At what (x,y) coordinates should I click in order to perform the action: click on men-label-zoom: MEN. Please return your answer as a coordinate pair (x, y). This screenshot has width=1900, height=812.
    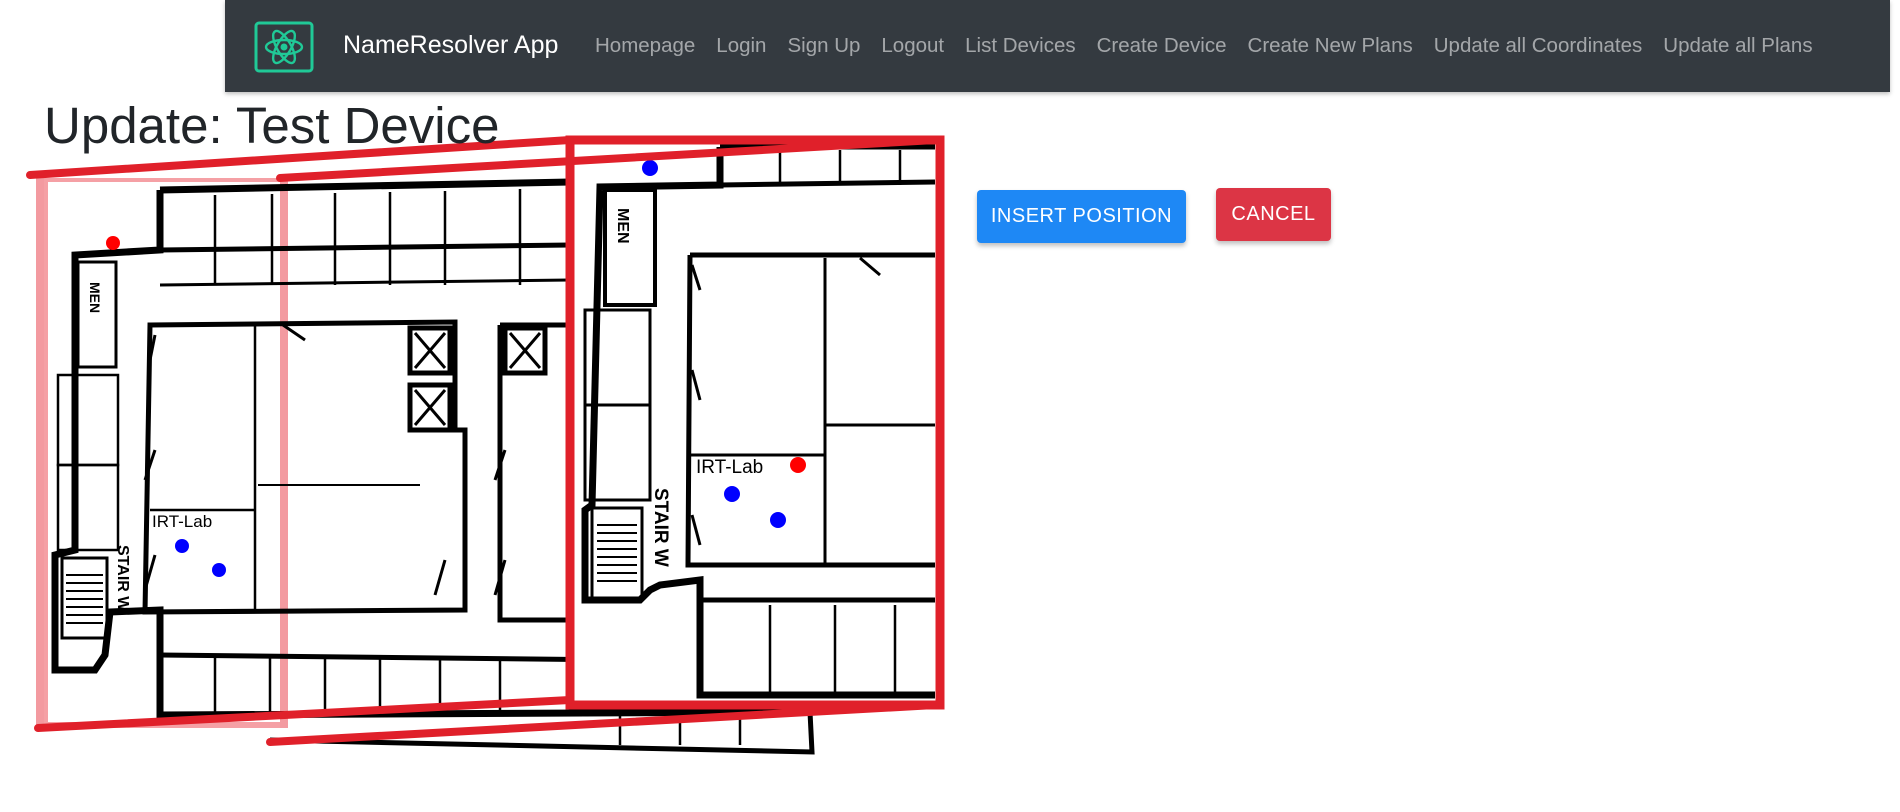
    Looking at the image, I should click on (622, 226).